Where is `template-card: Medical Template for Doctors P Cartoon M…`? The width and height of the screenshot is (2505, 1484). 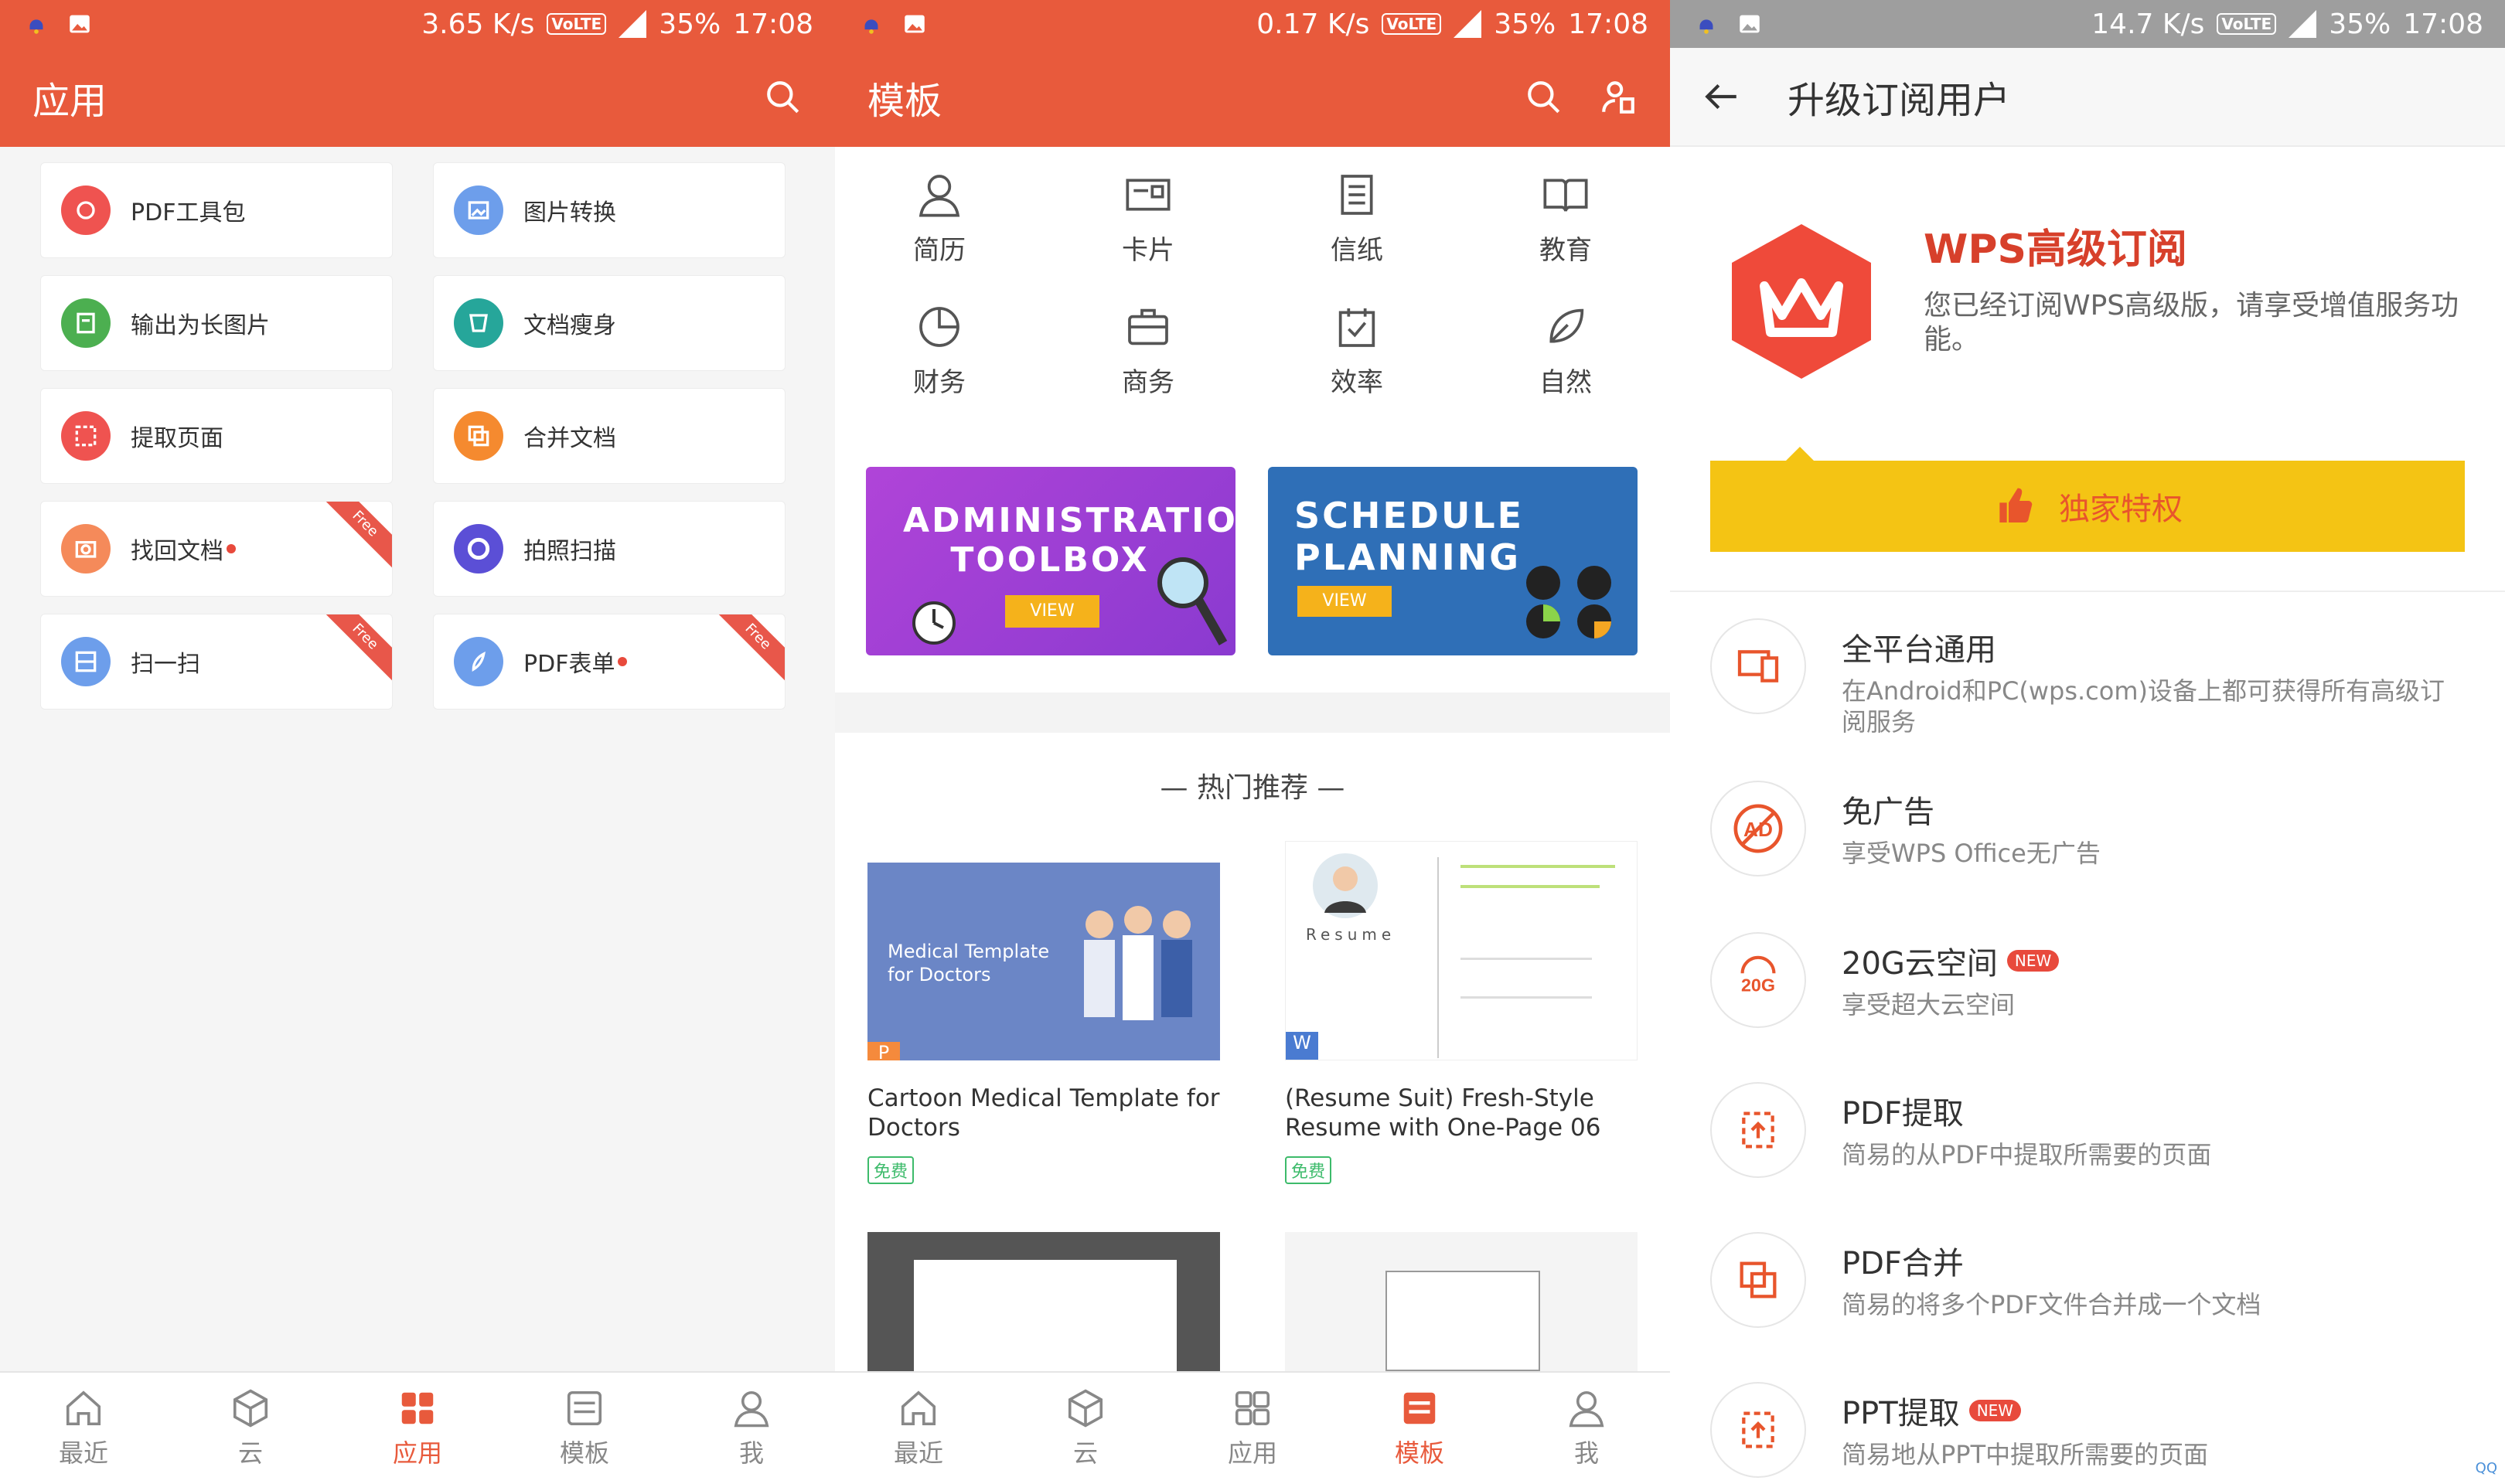
template-card: Medical Template for Doctors P Cartoon M… is located at coordinates (1043, 1012).